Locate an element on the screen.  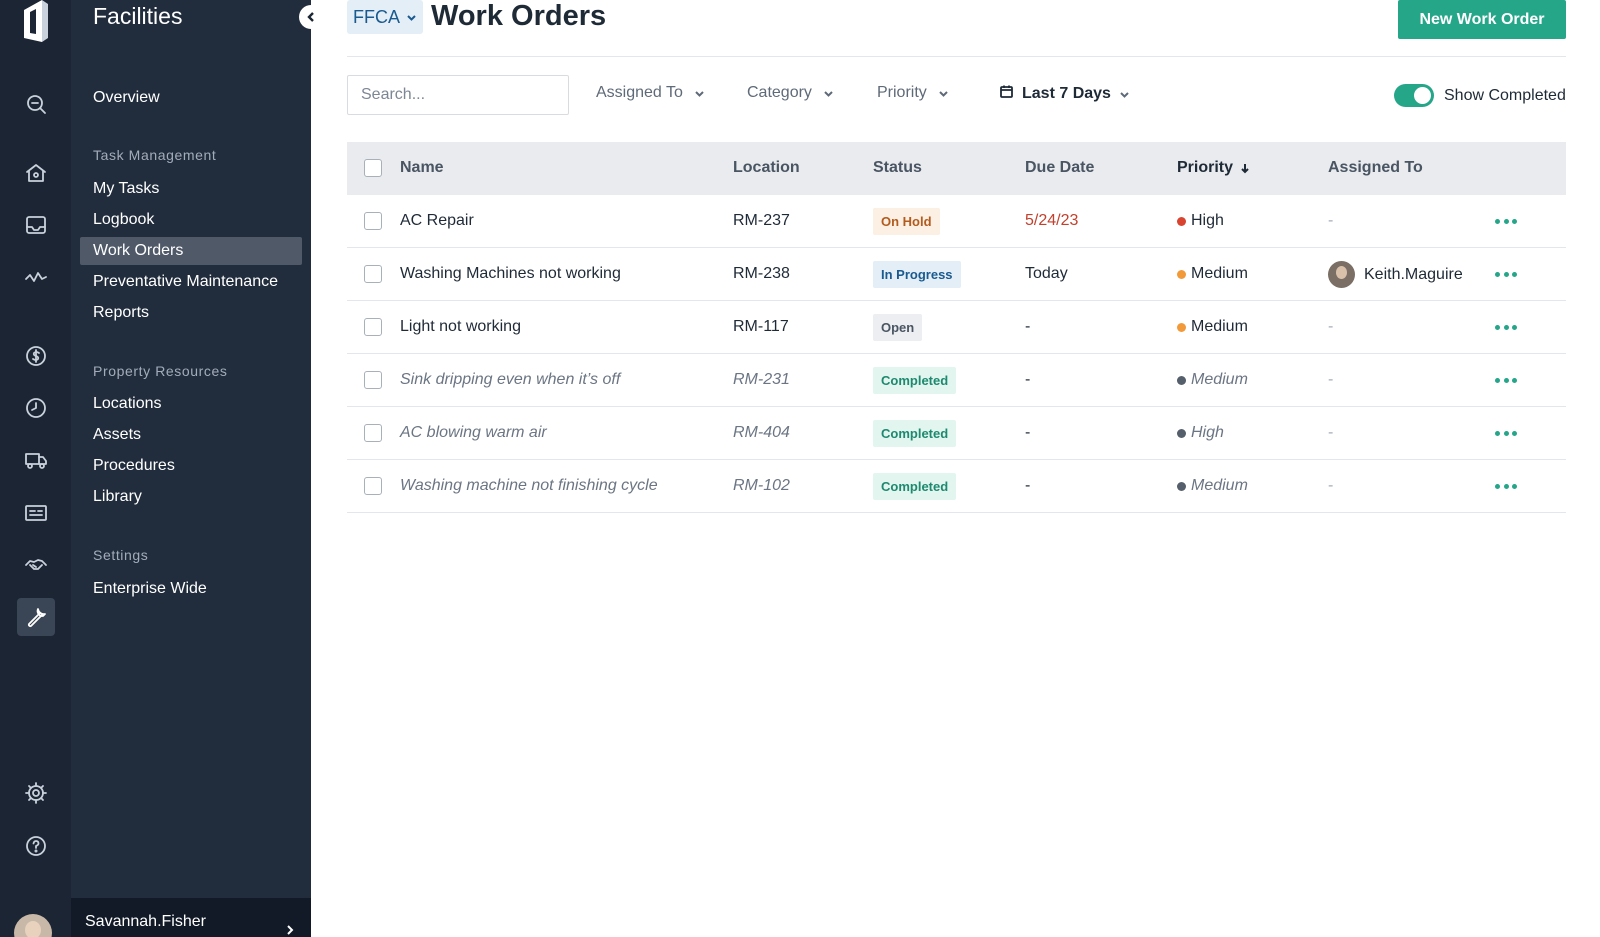
column-status: Status is located at coordinates (897, 168).